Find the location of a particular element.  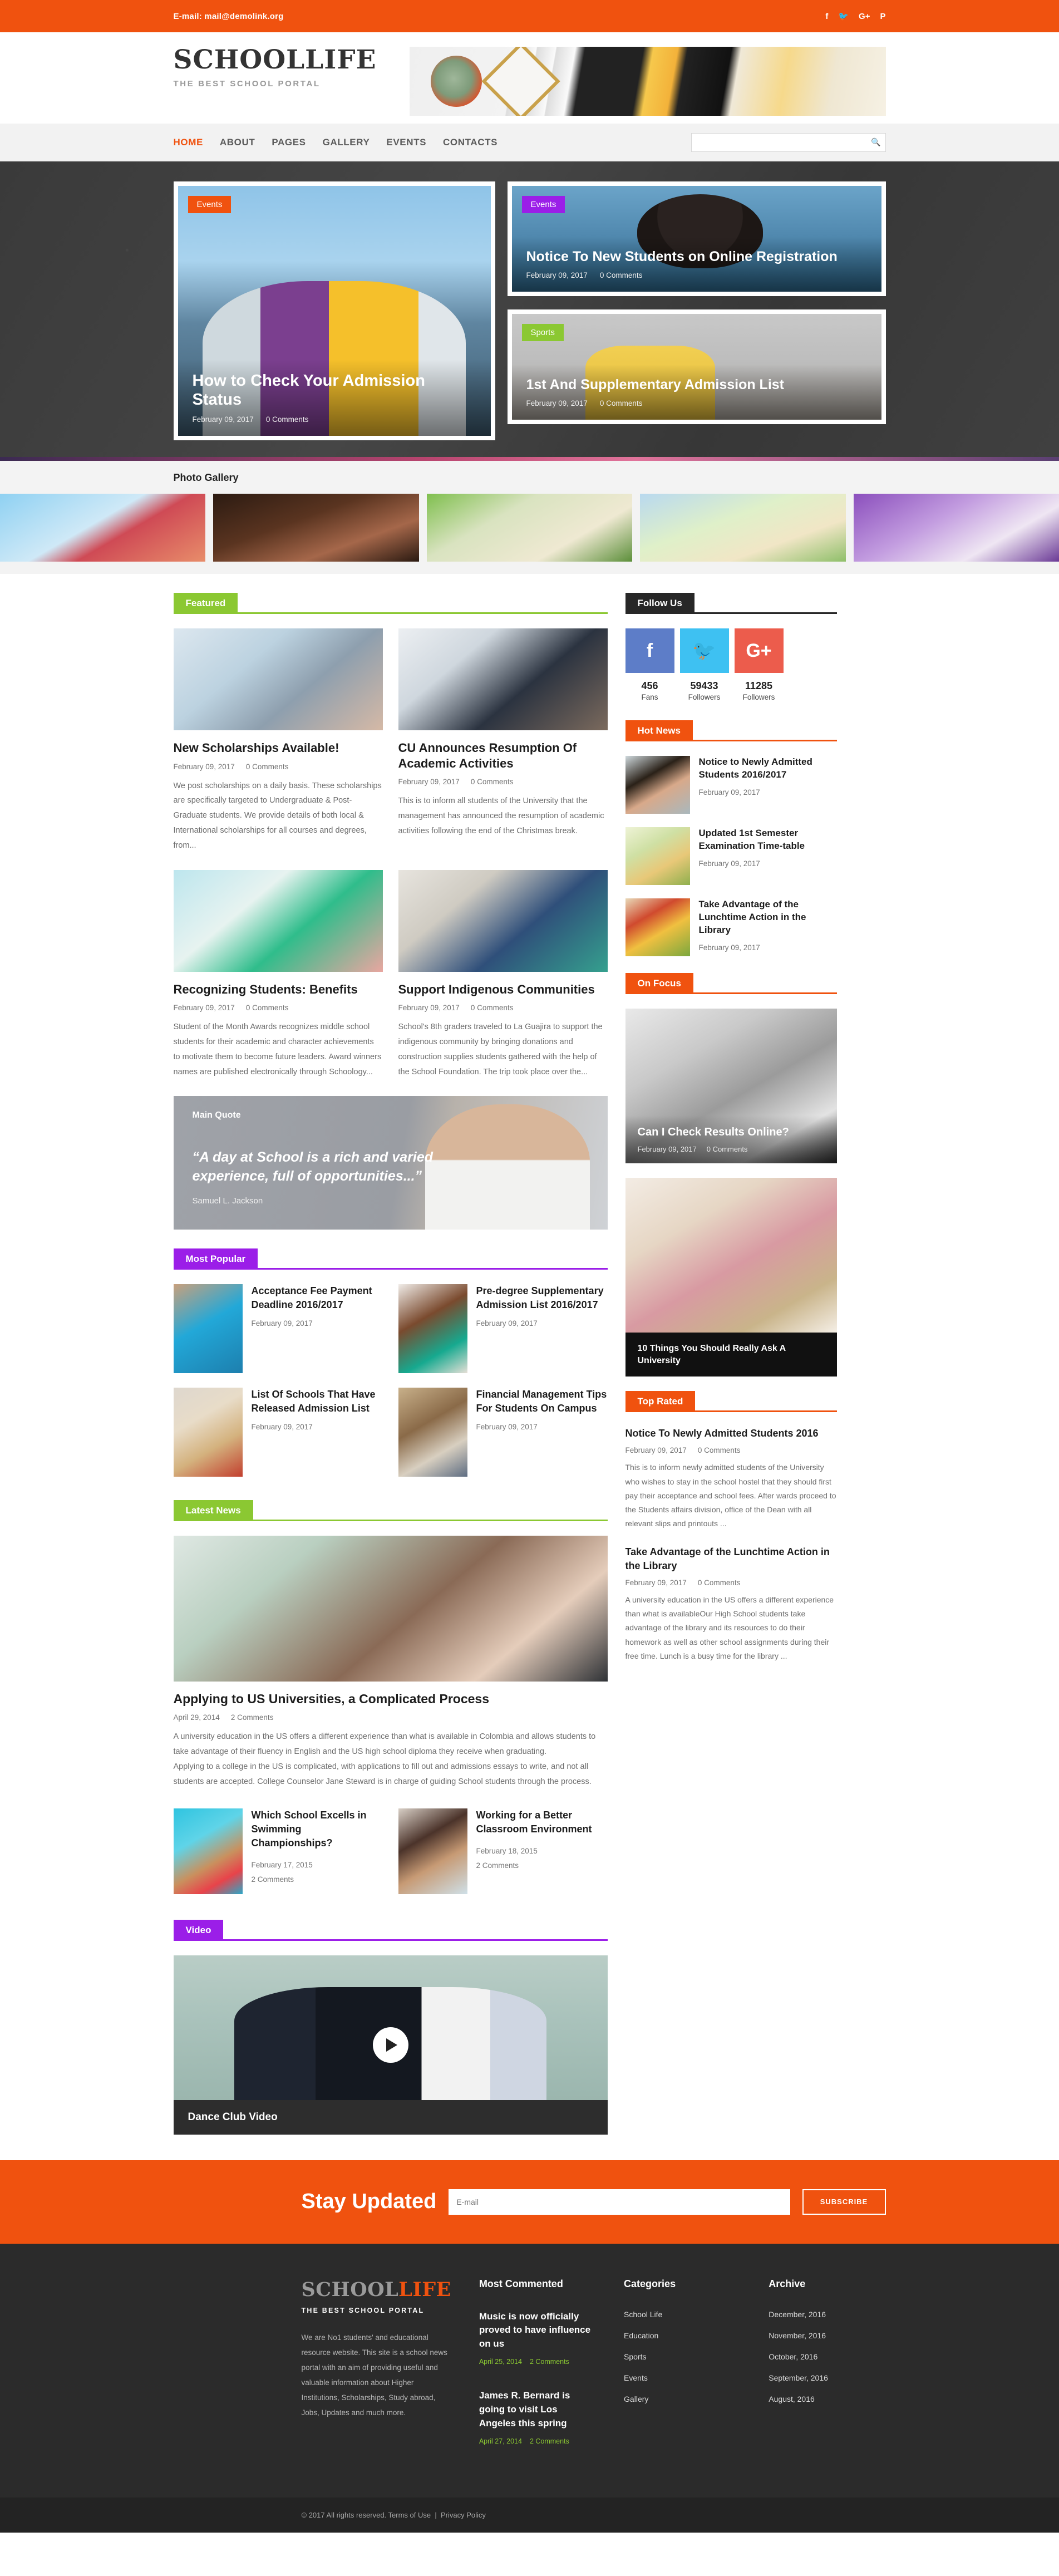

footer-category-education: Education is located at coordinates (682, 2335).